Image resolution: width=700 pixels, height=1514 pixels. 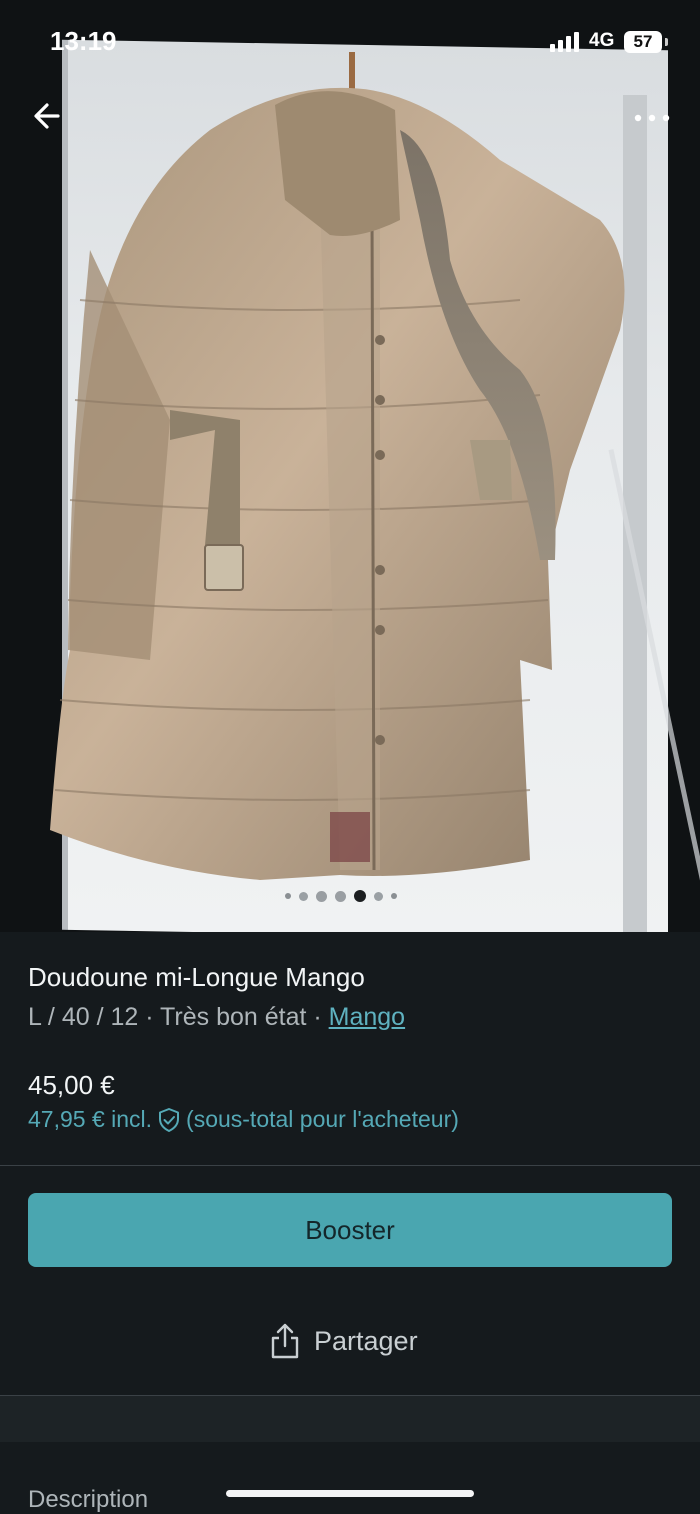 I want to click on brand-link: Mango, so click(x=367, y=1017).